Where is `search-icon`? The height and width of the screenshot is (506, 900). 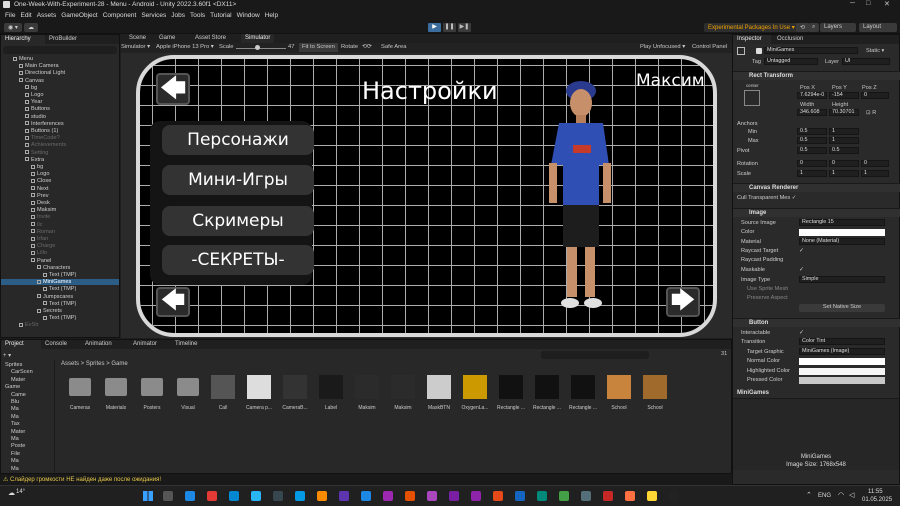 search-icon is located at coordinates (168, 496).